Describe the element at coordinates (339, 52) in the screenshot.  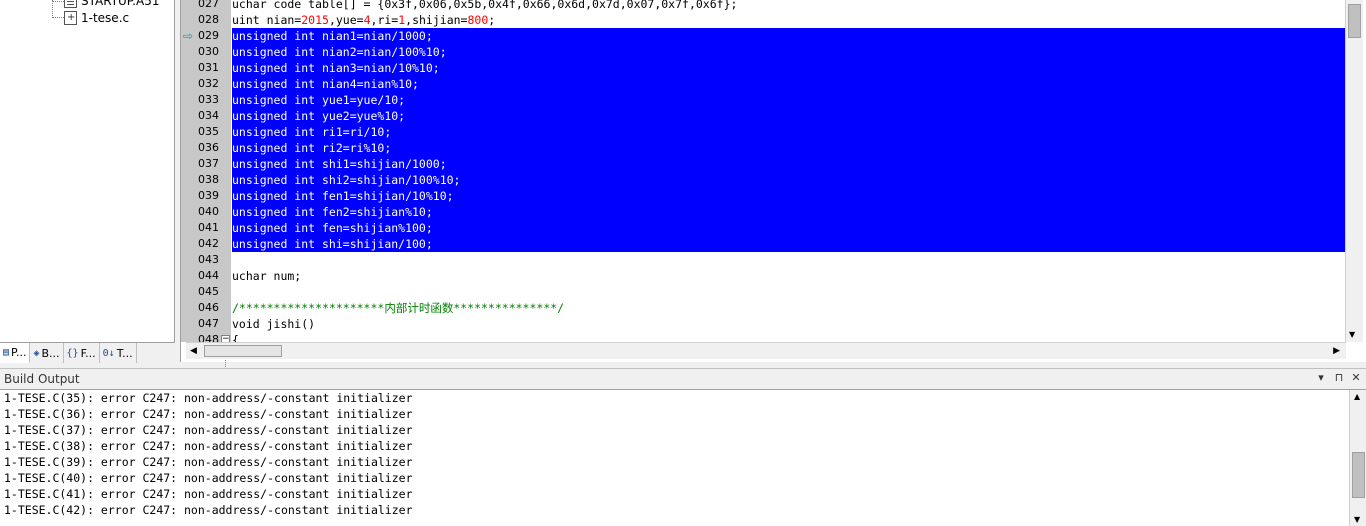
I see `code-text: unsigned int nian2=nian/100%10;` at that location.